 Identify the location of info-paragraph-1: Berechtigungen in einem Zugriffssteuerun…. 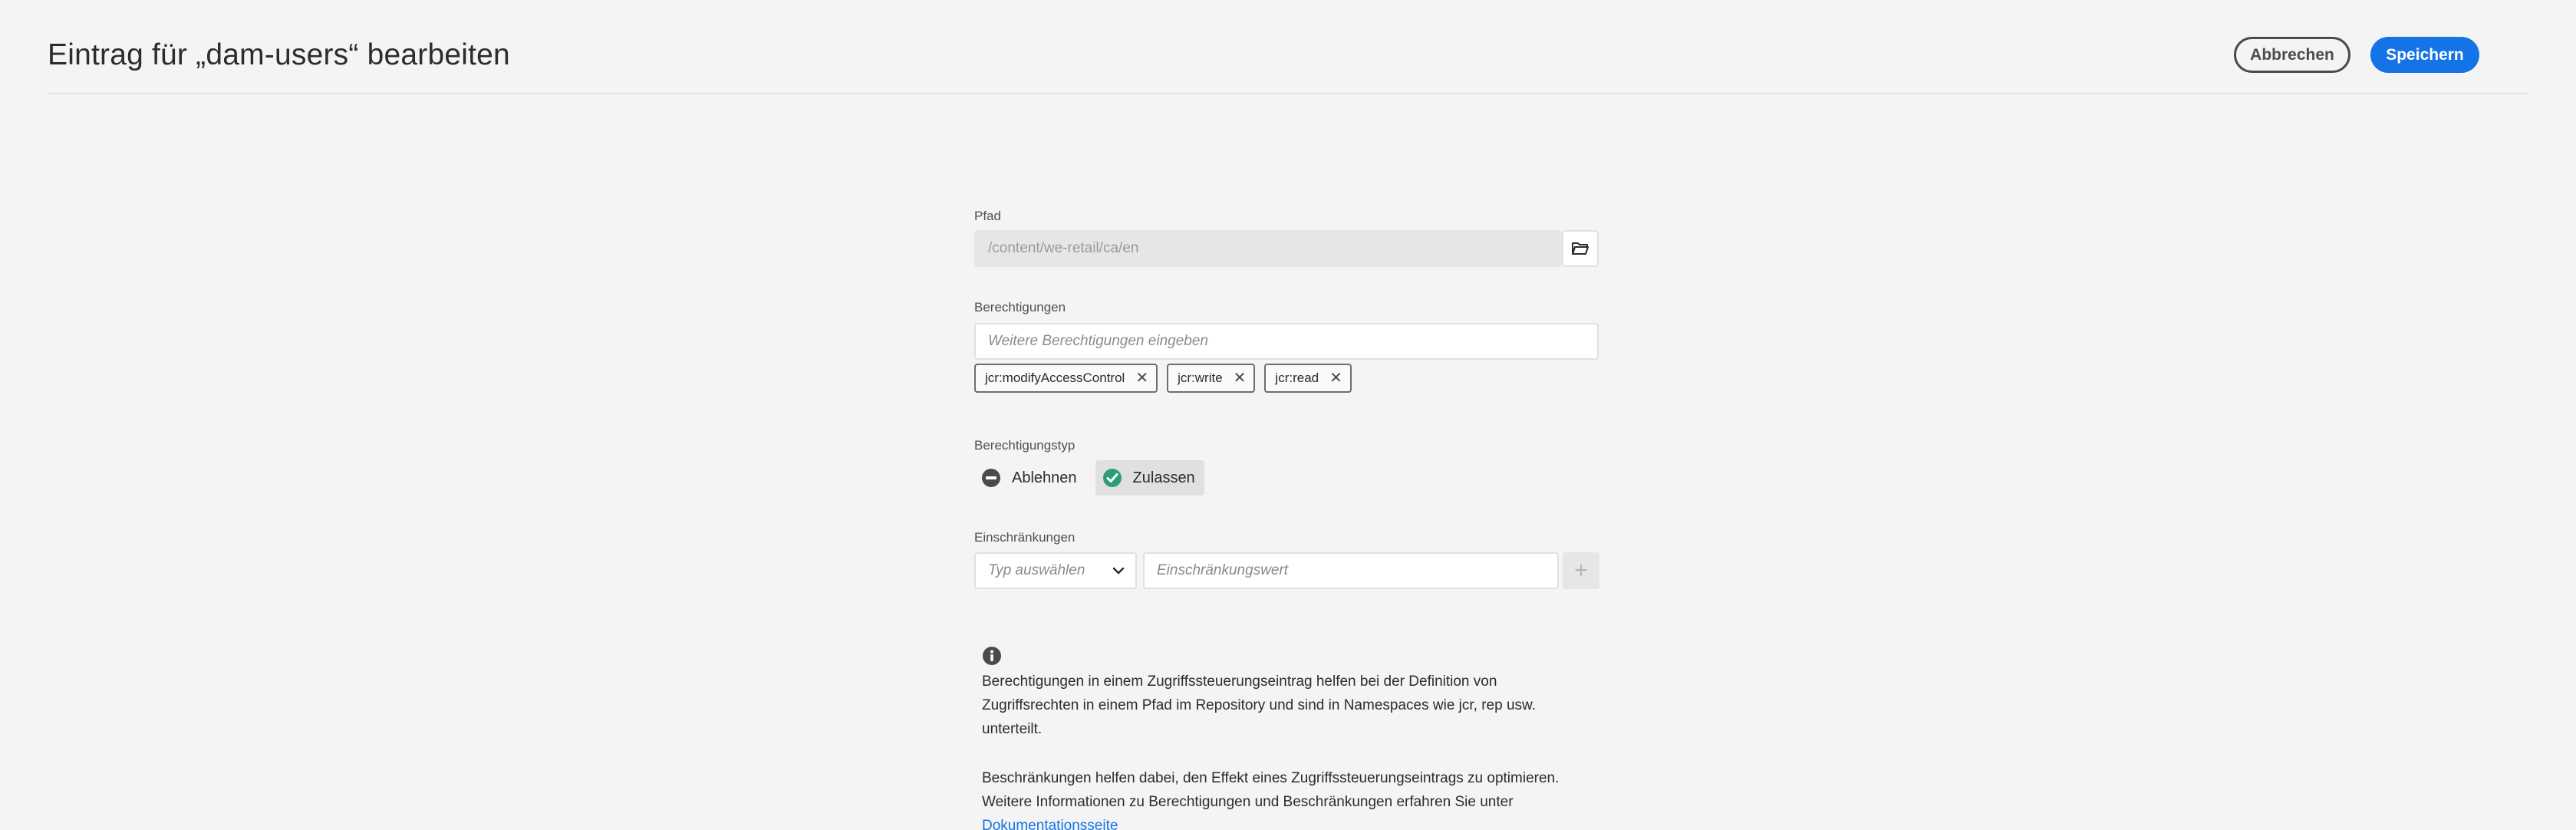
(1259, 706).